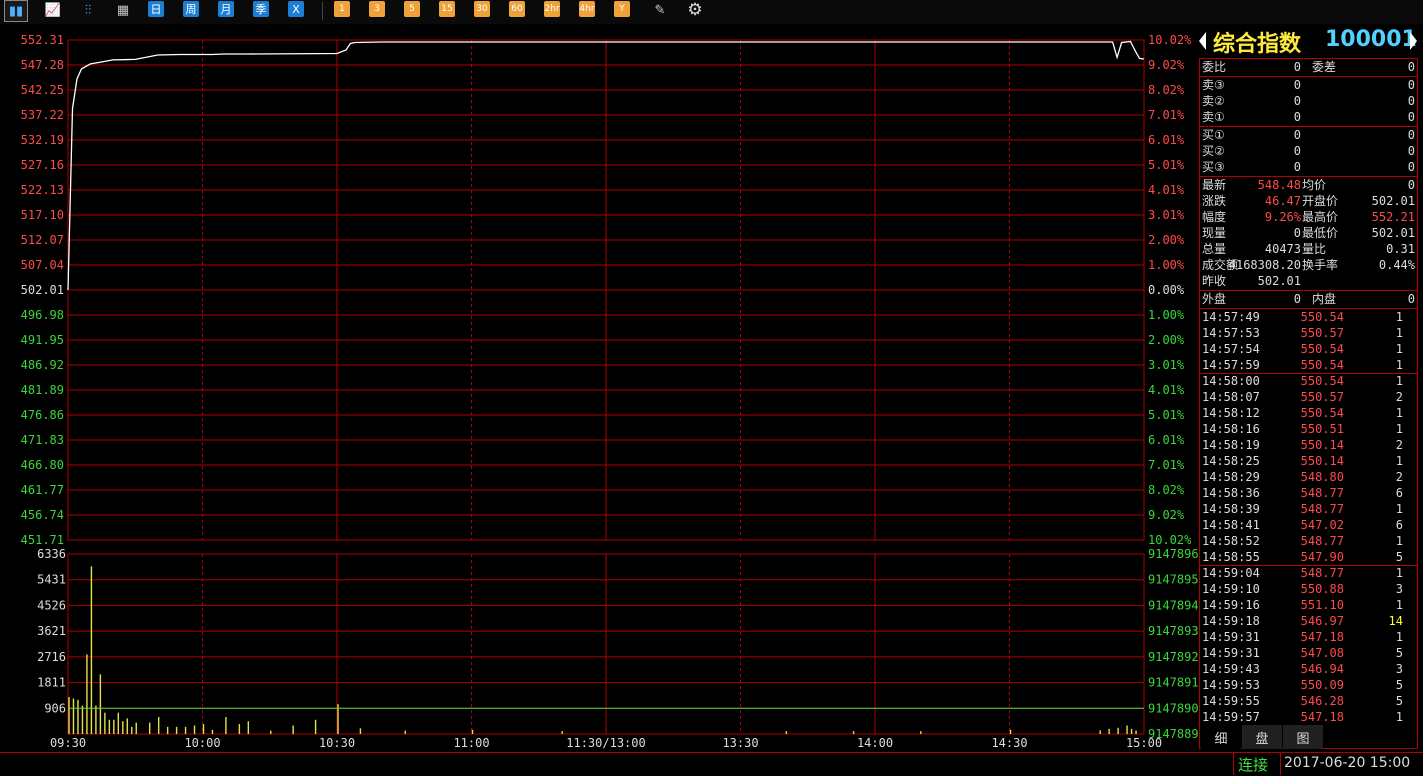  Describe the element at coordinates (1253, 765) in the screenshot. I see `connection-status: 连接` at that location.